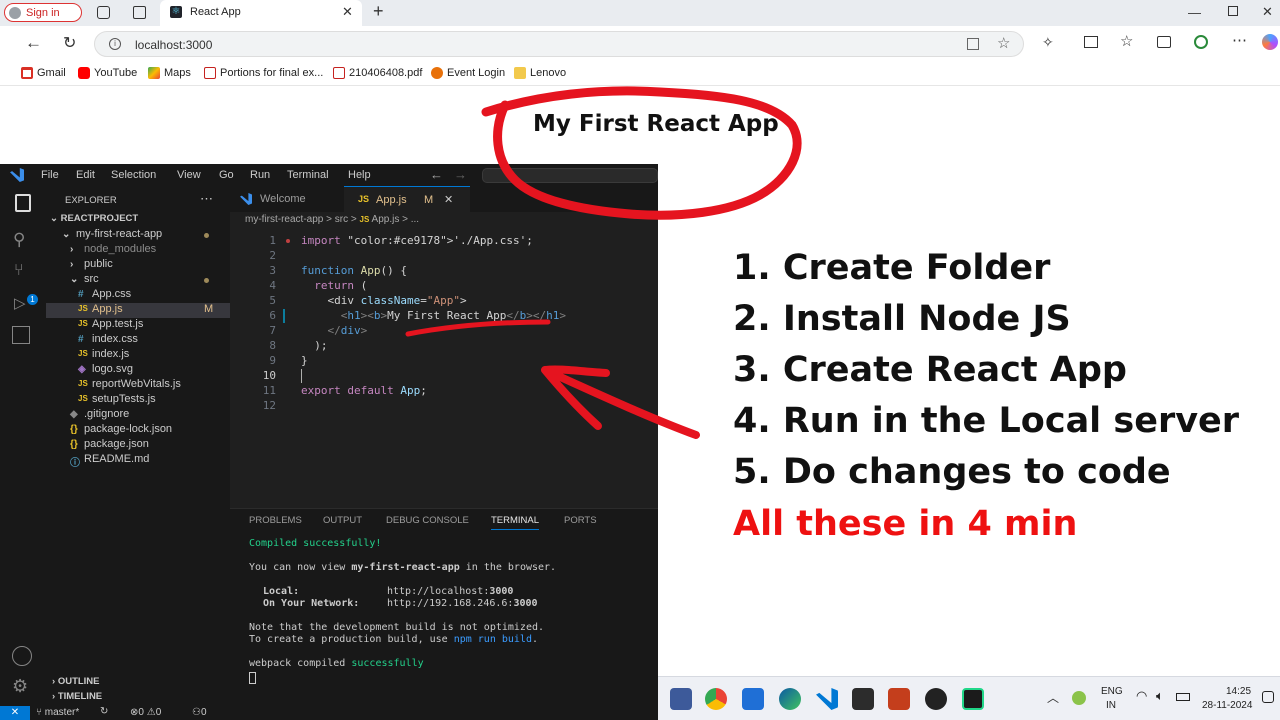 This screenshot has height=720, width=1280. What do you see at coordinates (1141, 696) in the screenshot?
I see `wifi-icon: ◠` at bounding box center [1141, 696].